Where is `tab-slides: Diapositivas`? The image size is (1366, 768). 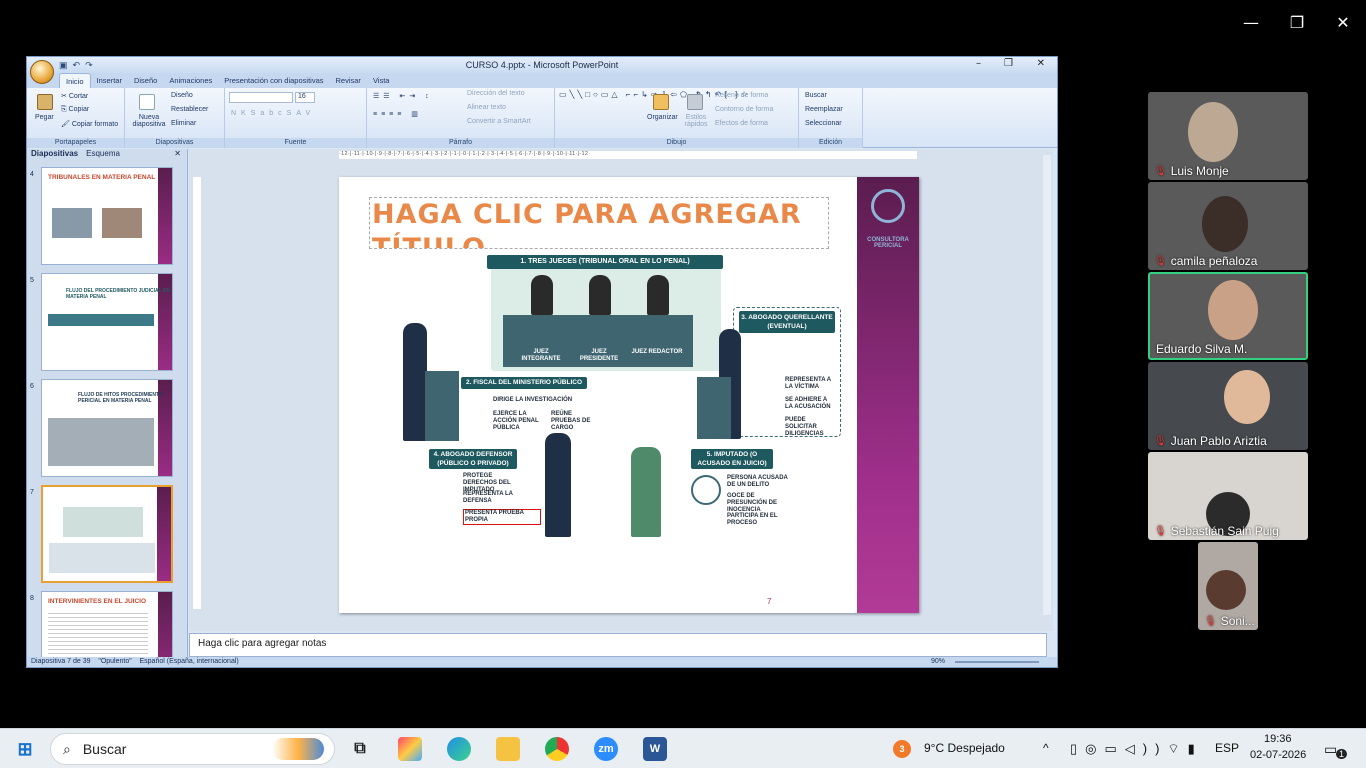 tab-slides: Diapositivas is located at coordinates (54, 155).